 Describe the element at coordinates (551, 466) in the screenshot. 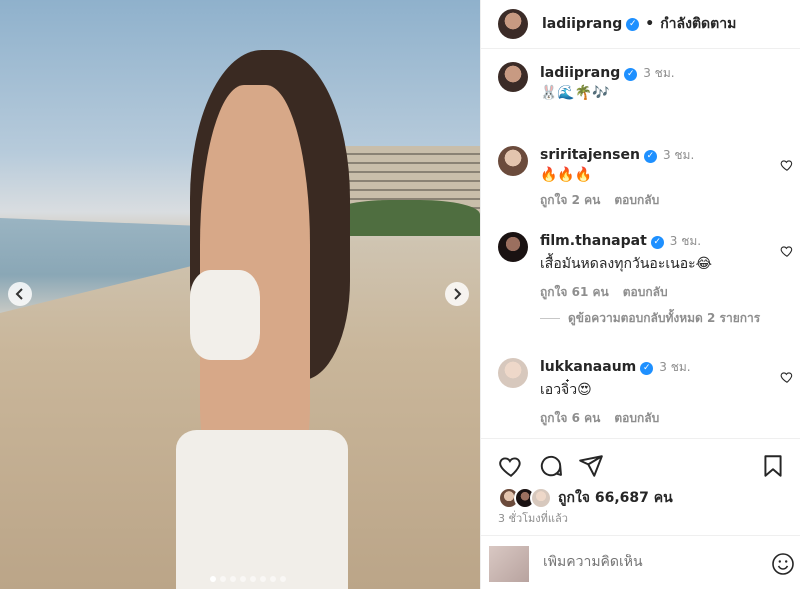

I see `comment-bubble-icon` at that location.